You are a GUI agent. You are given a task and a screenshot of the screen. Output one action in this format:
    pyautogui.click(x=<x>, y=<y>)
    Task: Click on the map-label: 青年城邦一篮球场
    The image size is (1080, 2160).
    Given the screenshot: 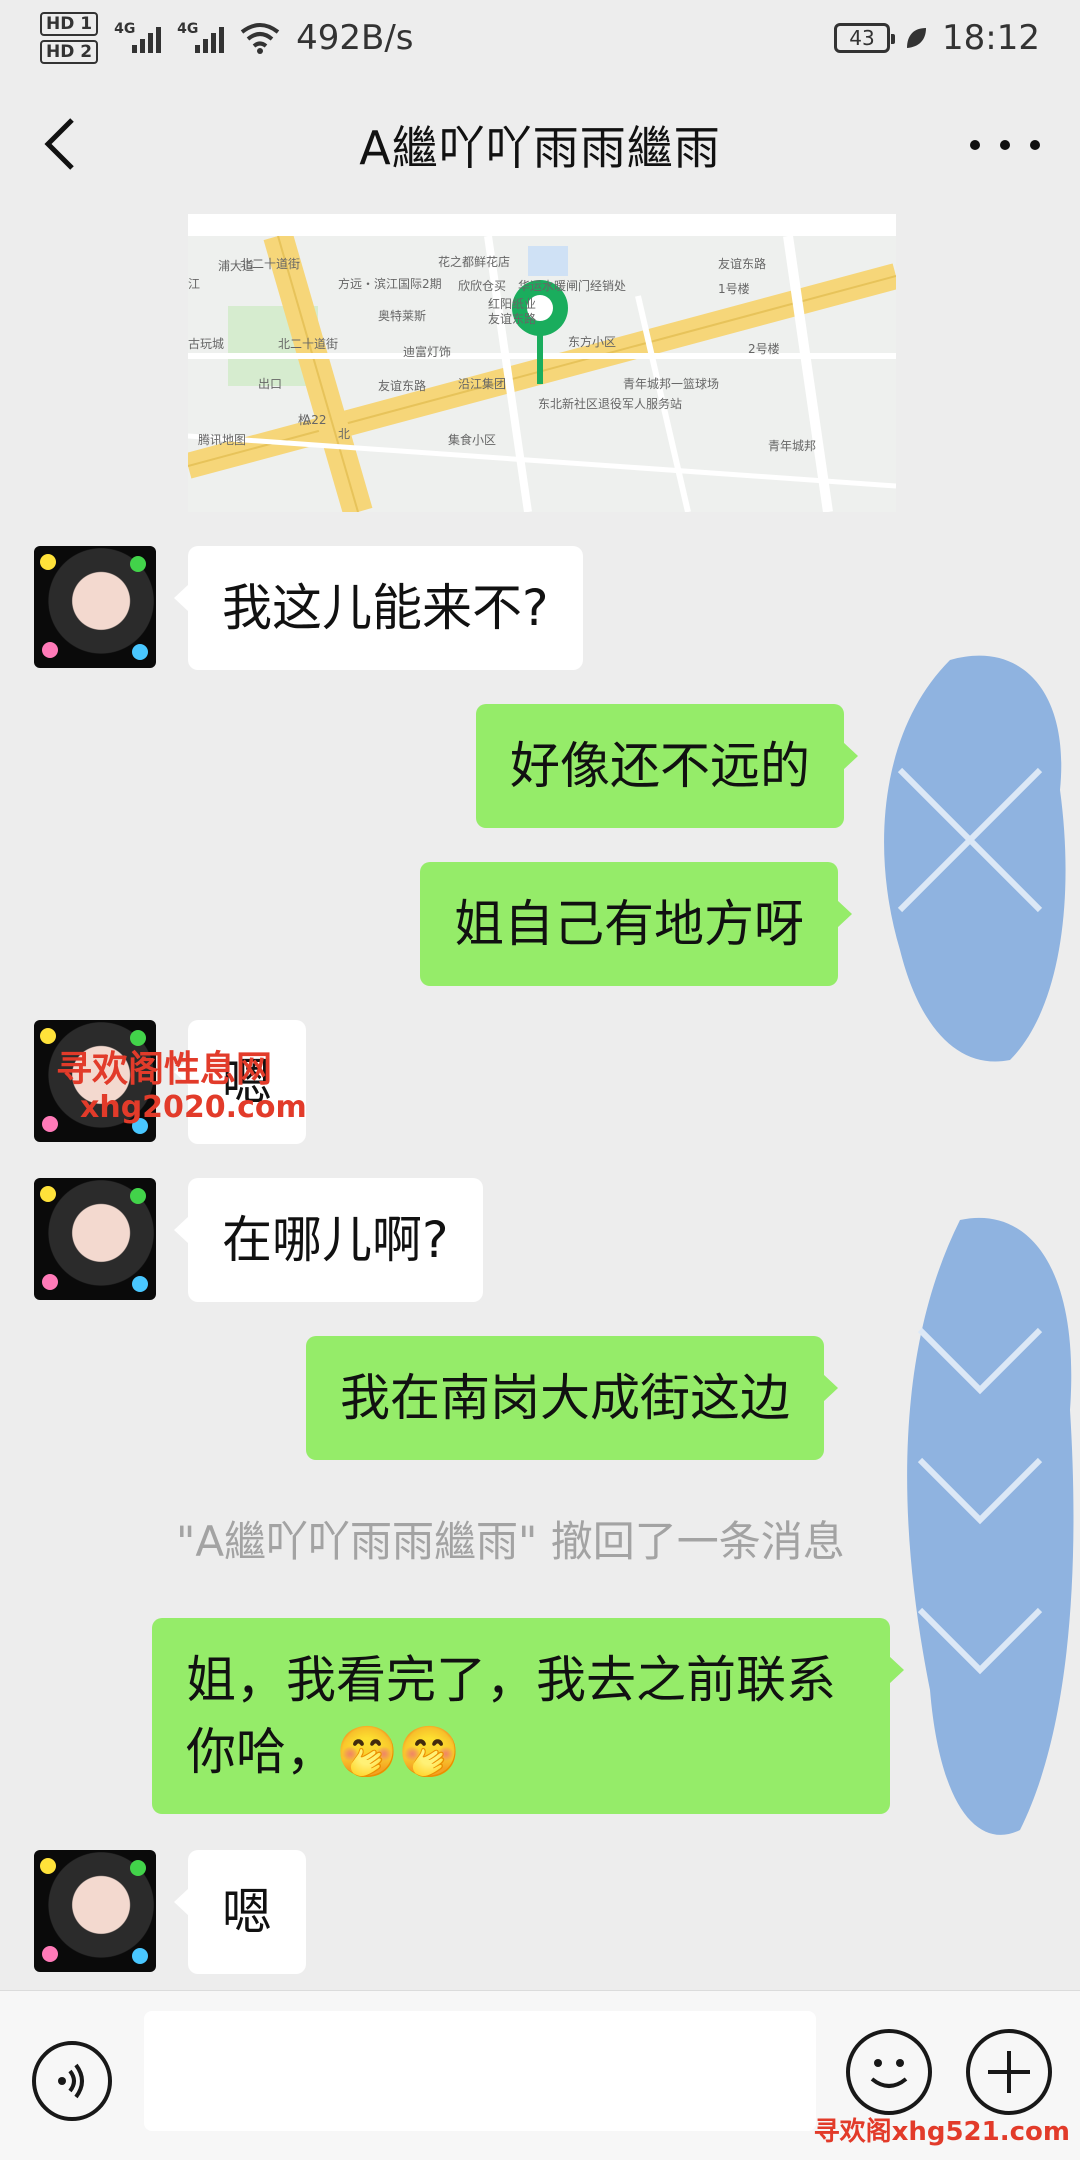 What is the action you would take?
    pyautogui.click(x=671, y=383)
    